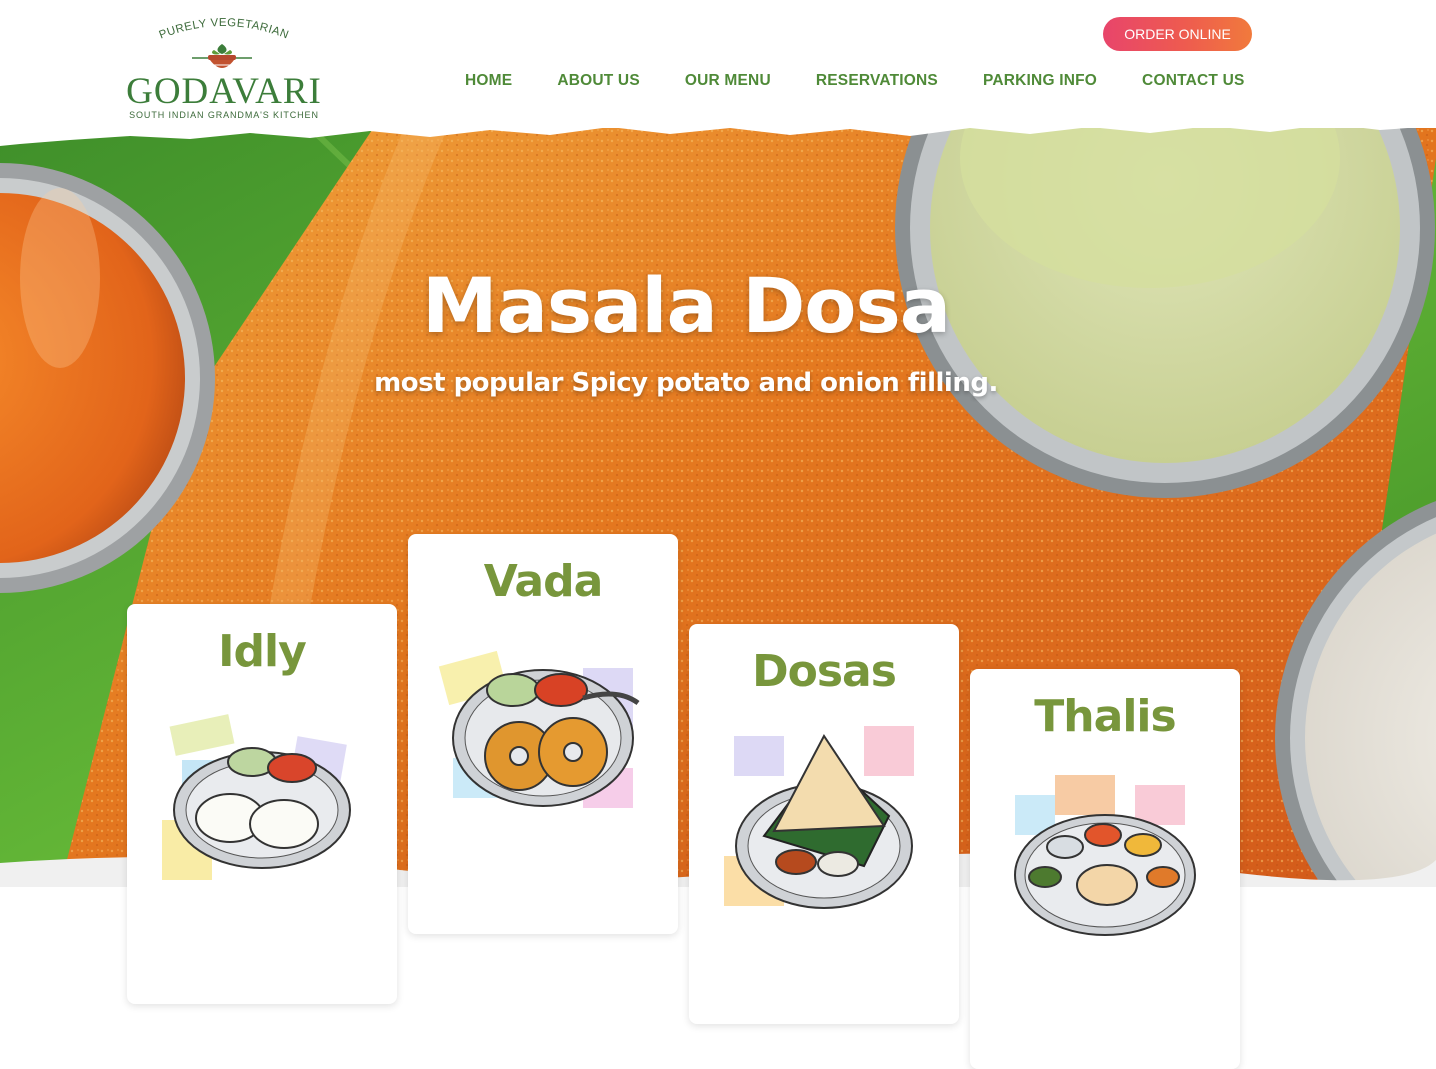  I want to click on menu-card-thalis: Thalis, so click(1105, 869).